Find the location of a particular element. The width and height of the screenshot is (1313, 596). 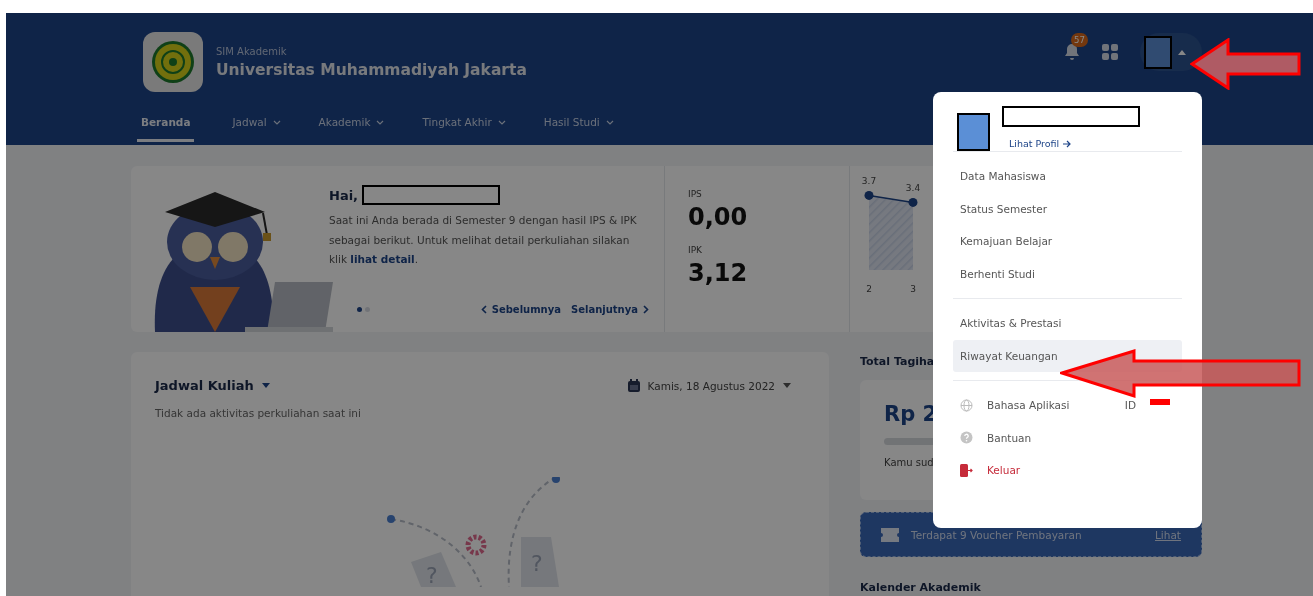

nav-tab: Jadwal is located at coordinates (256, 125).